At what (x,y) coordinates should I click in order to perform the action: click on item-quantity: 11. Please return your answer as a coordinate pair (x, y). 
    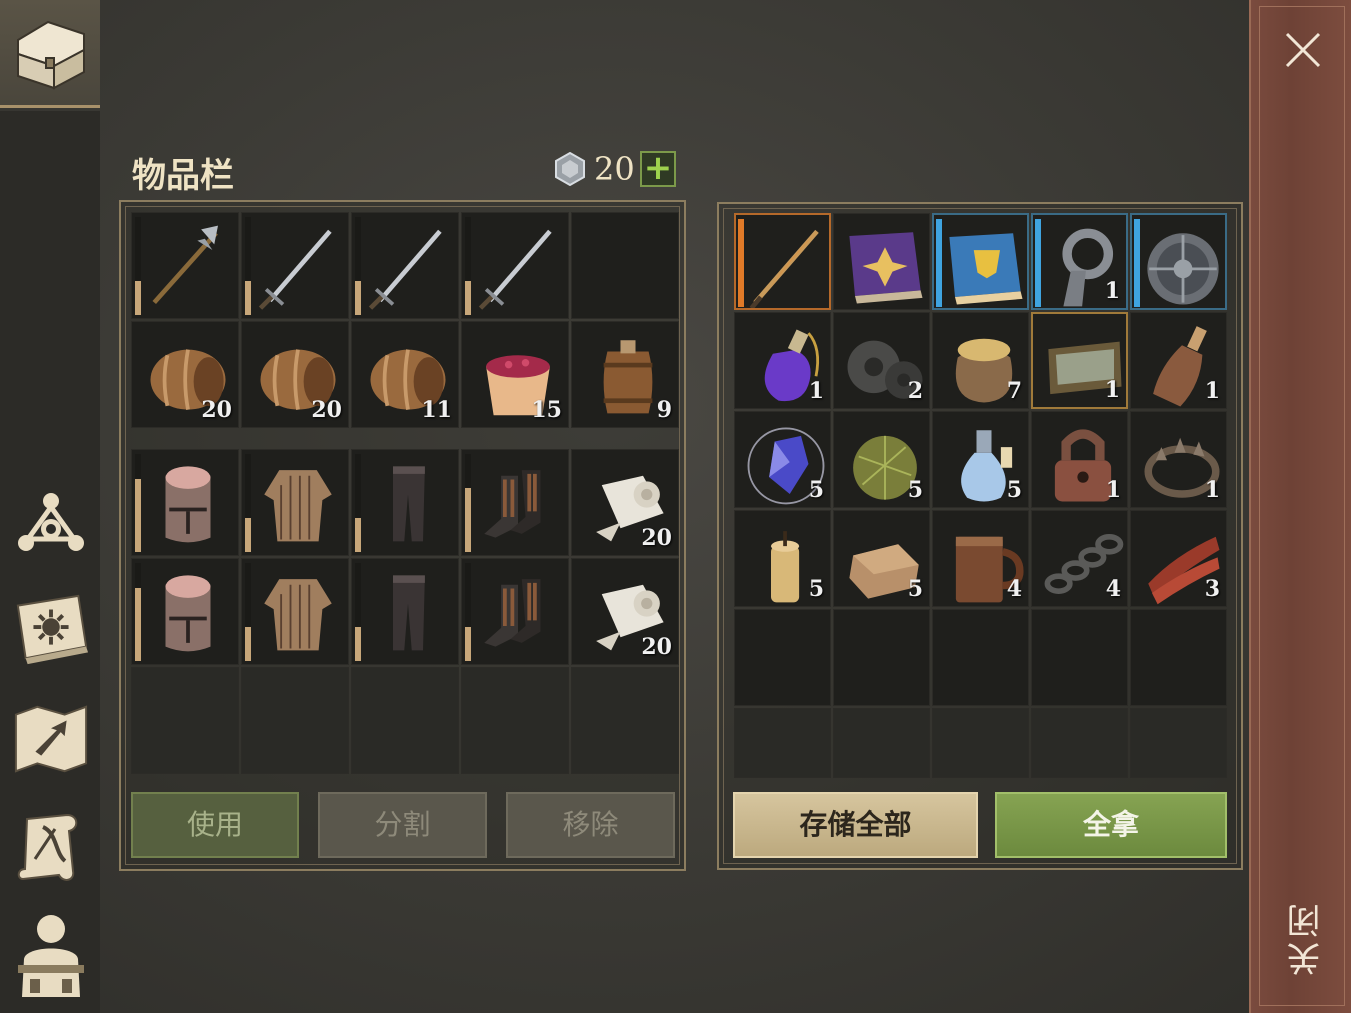
    Looking at the image, I should click on (436, 410).